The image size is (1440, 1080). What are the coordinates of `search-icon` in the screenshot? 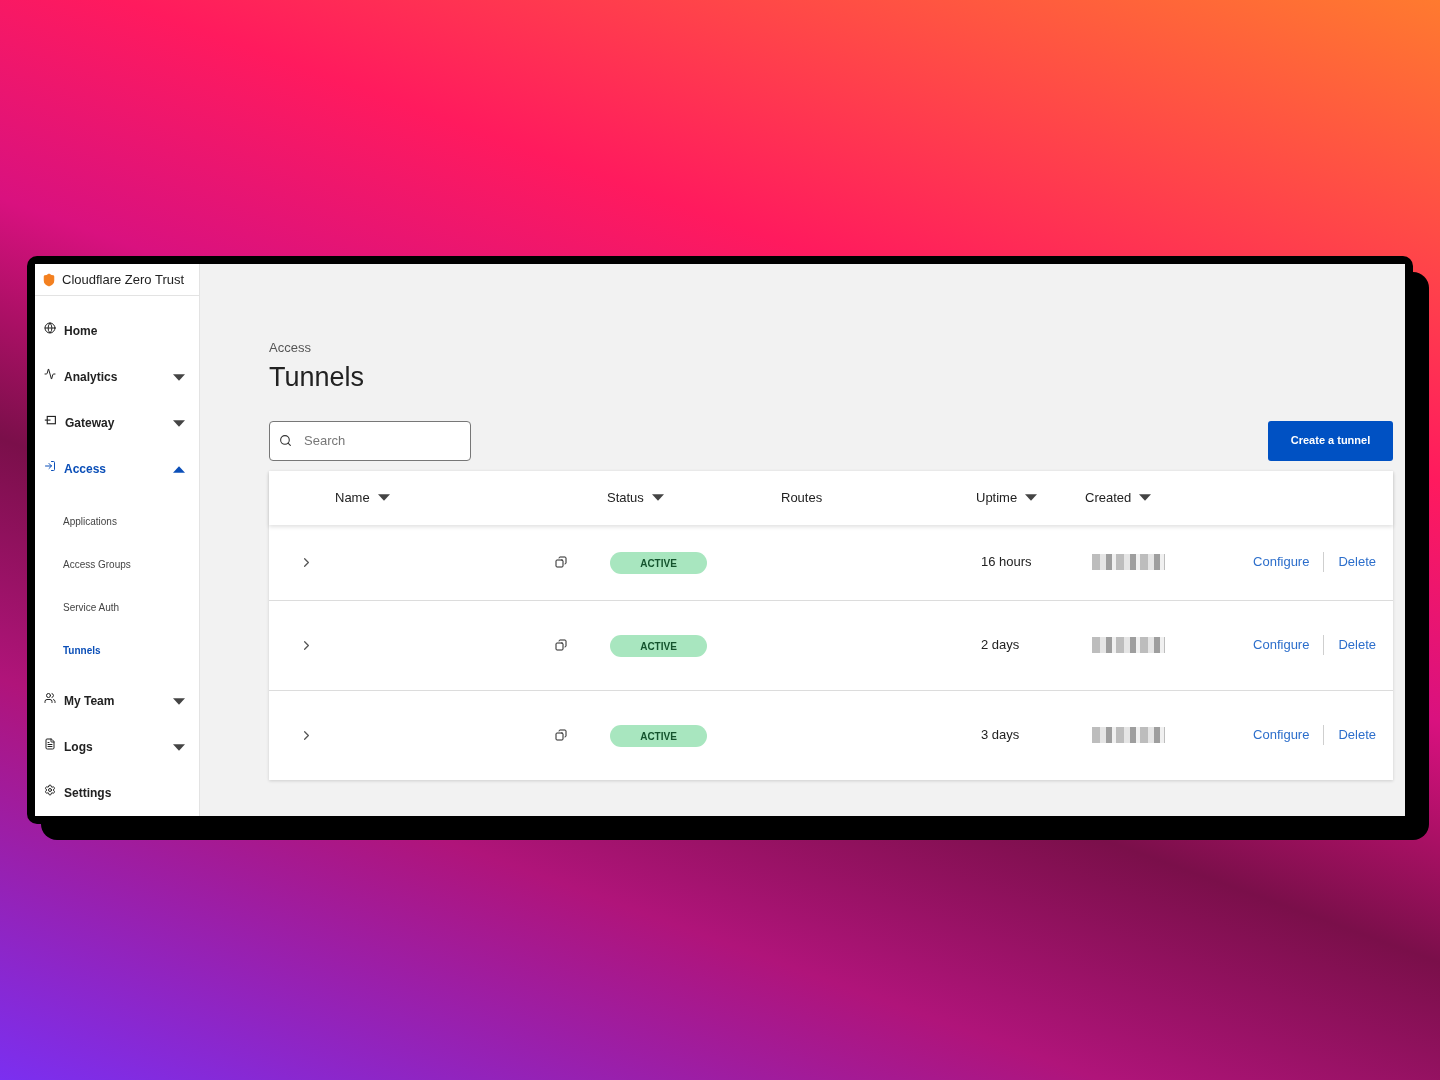 It's located at (285, 440).